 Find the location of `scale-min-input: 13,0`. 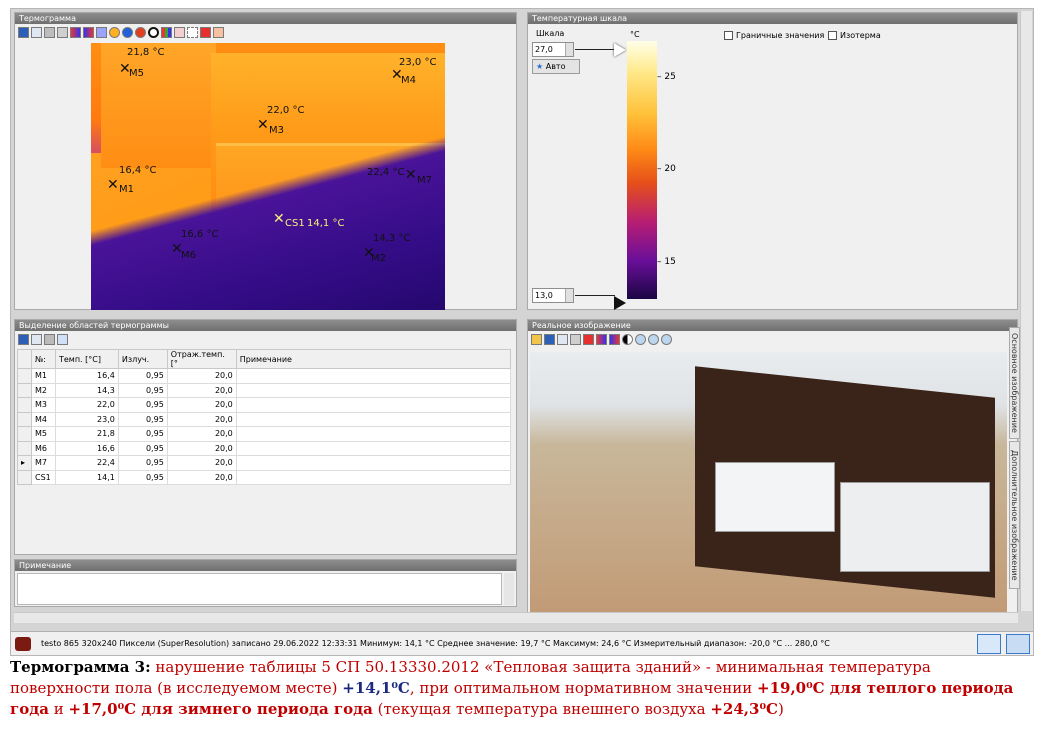

scale-min-input: 13,0 is located at coordinates (553, 295).